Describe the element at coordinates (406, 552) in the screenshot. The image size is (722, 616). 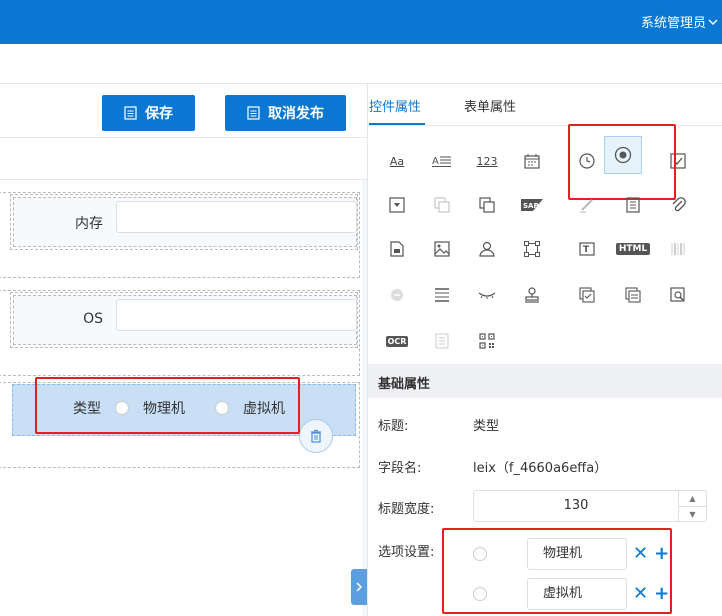
I see `options-prop-label: 选项设置:` at that location.